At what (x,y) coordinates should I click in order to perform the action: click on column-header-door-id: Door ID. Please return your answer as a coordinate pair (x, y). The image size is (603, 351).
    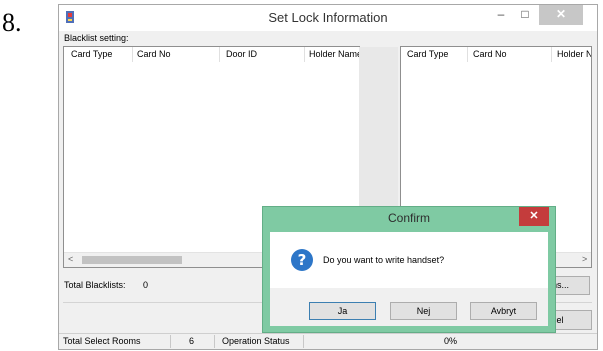
    Looking at the image, I should click on (241, 54).